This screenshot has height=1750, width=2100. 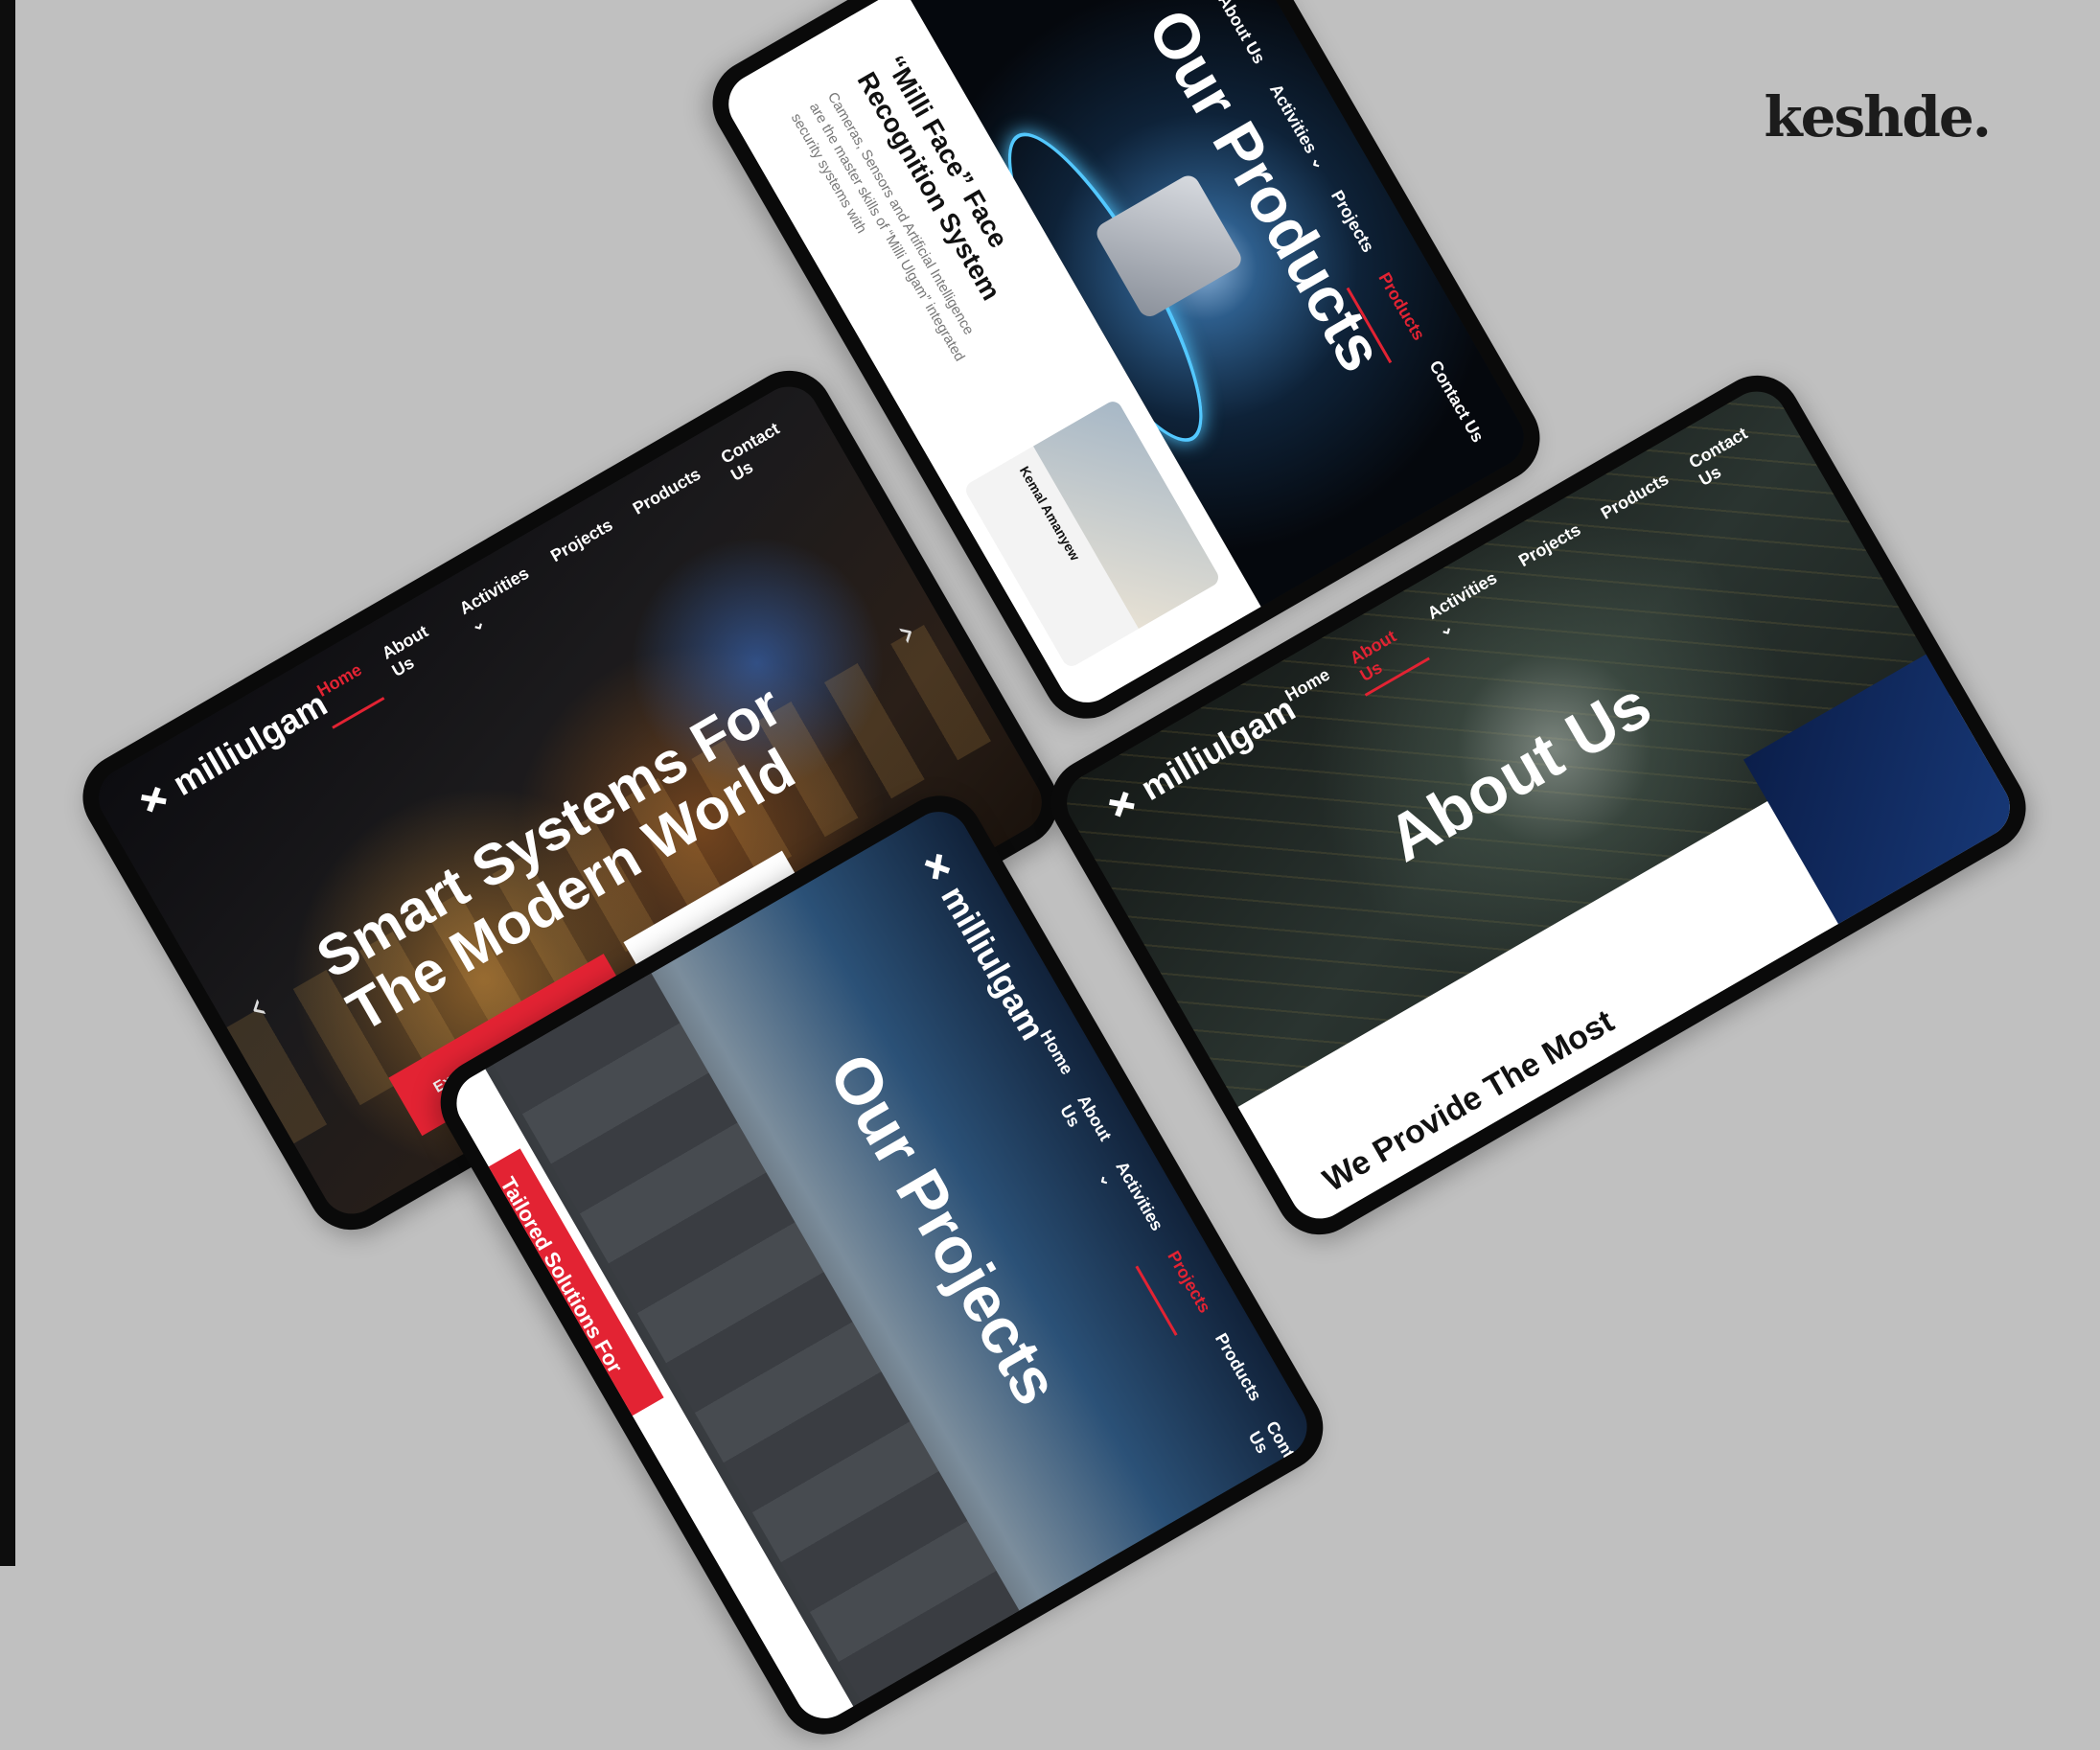 What do you see at coordinates (1878, 117) in the screenshot?
I see `brand-logo: keshde.` at bounding box center [1878, 117].